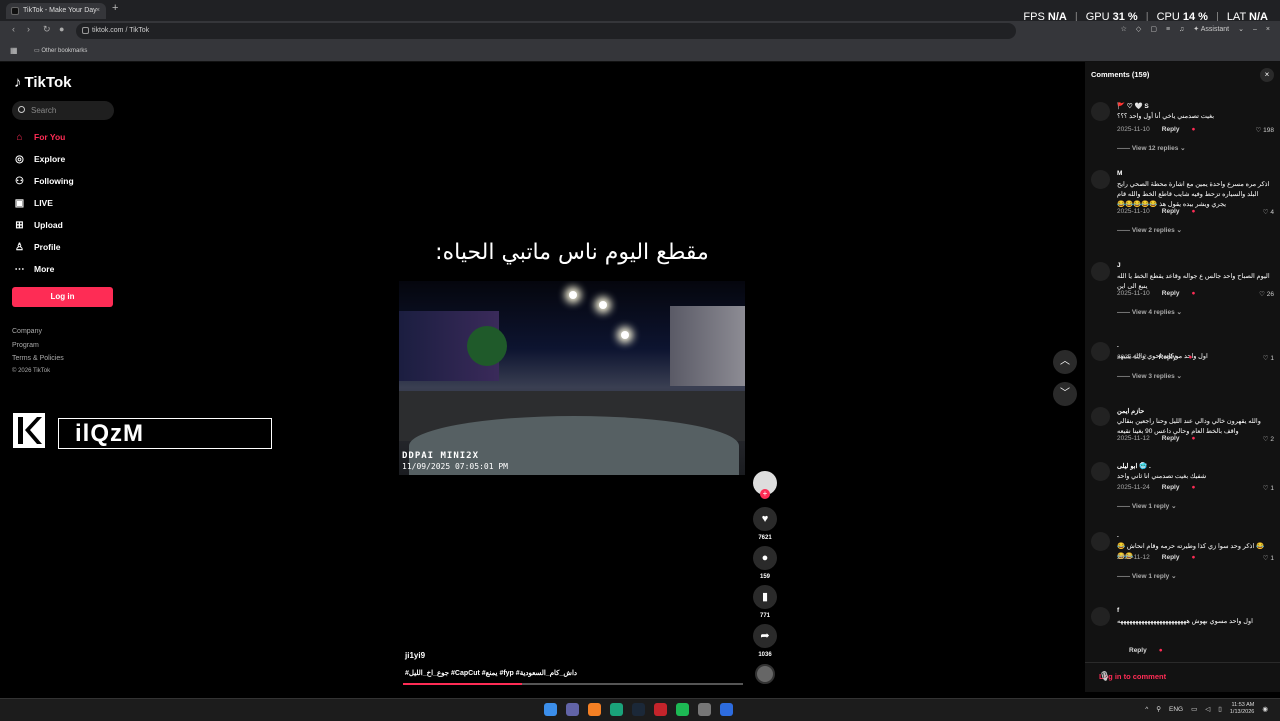  Describe the element at coordinates (765, 597) in the screenshot. I see `save-button: ▮` at that location.